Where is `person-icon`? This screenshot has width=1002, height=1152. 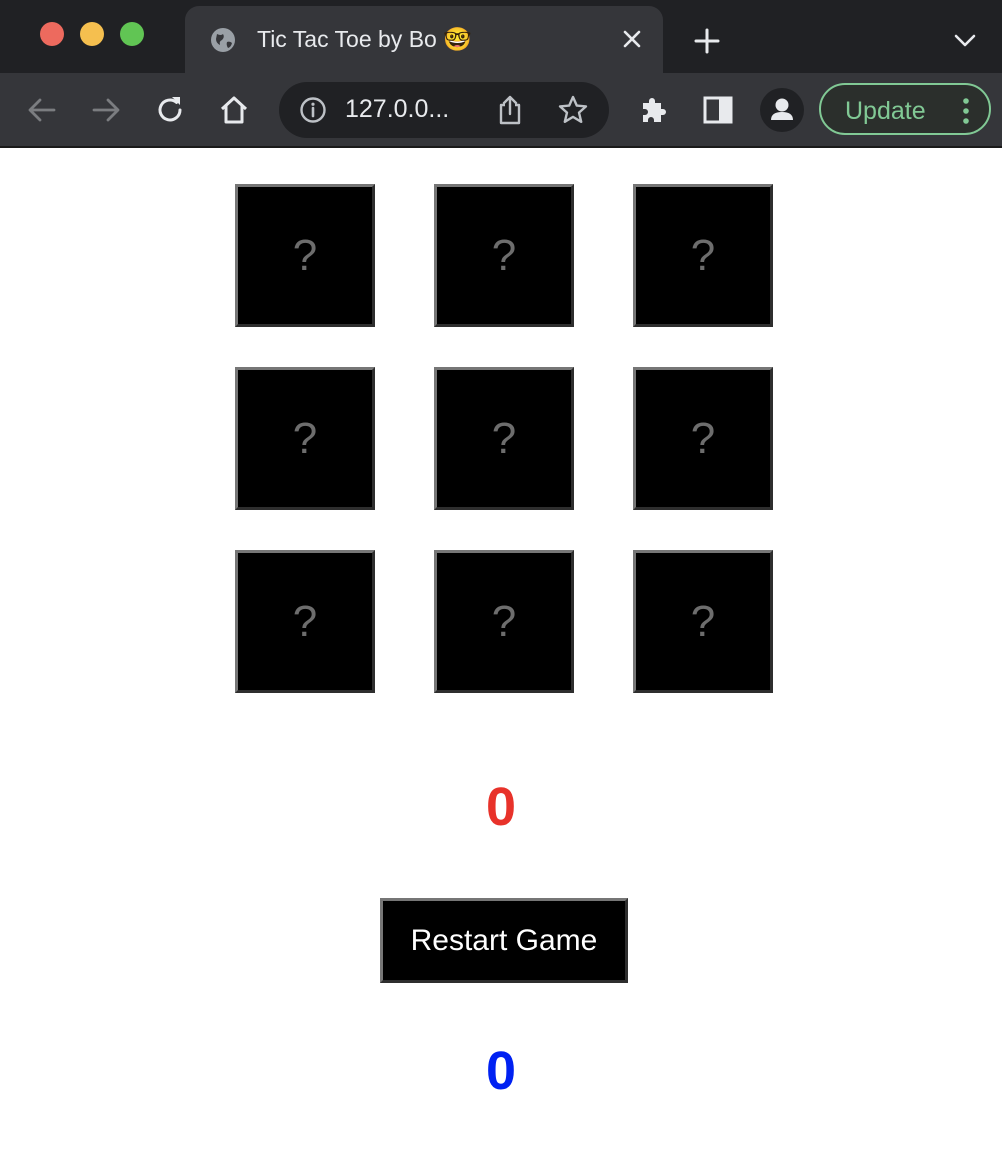
person-icon is located at coordinates (782, 109).